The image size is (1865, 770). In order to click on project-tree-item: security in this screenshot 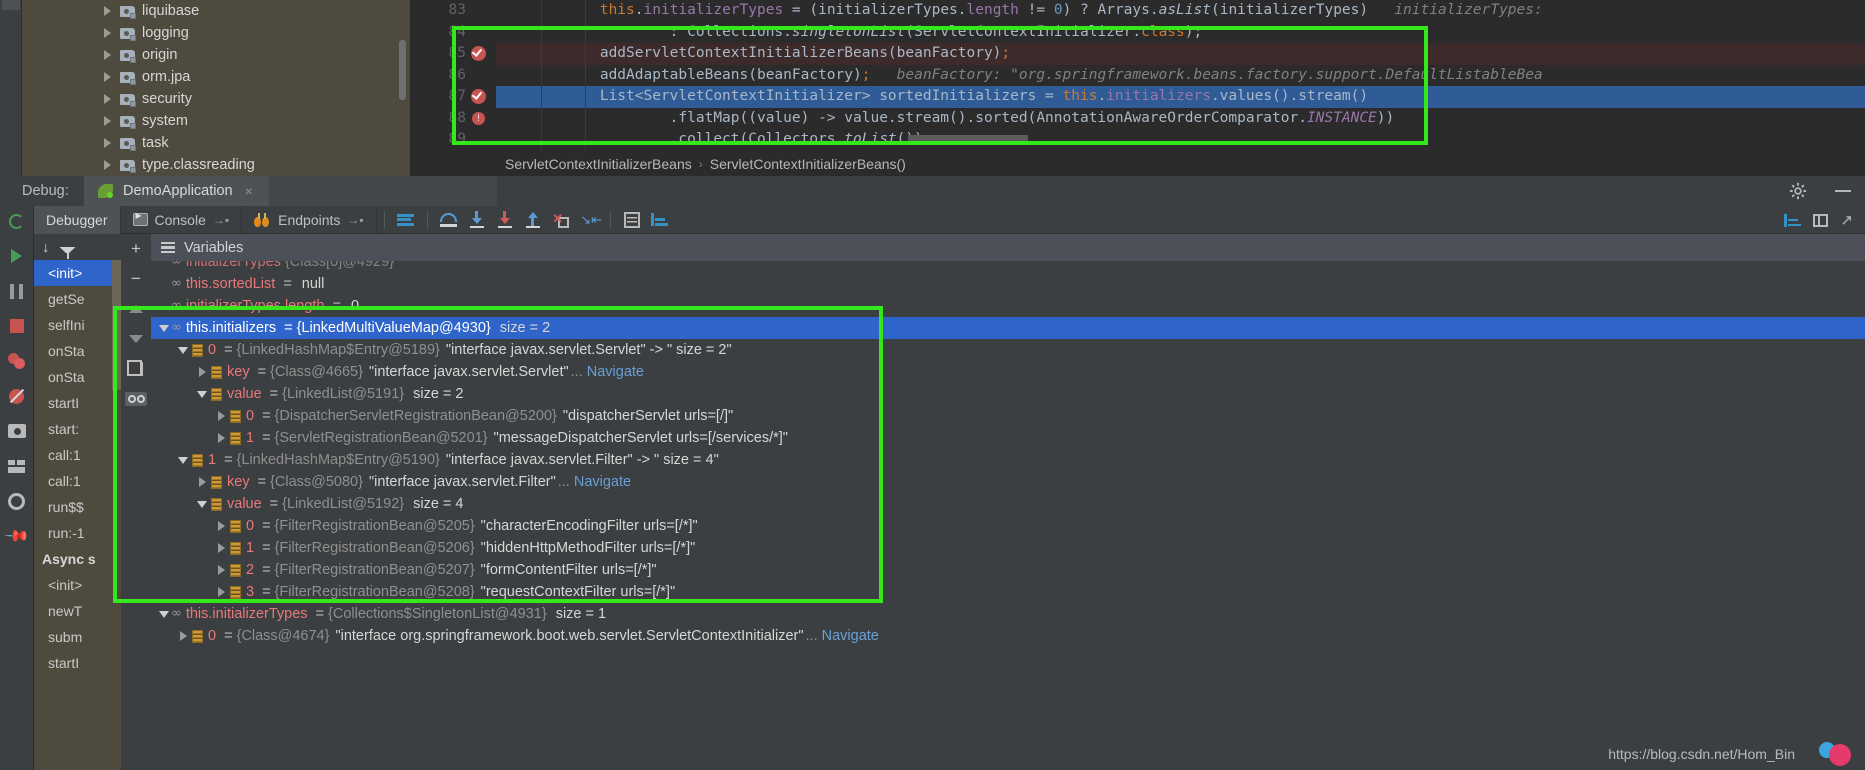, I will do `click(216, 99)`.